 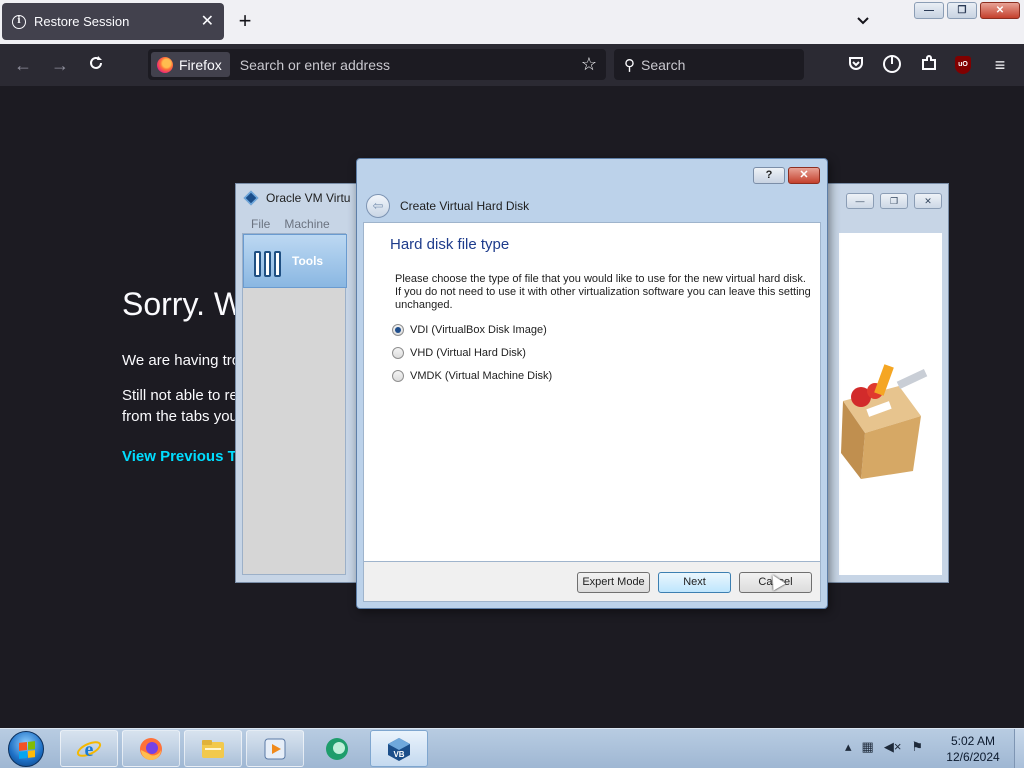 What do you see at coordinates (82, 21) in the screenshot?
I see `tab-title: Restore Session` at bounding box center [82, 21].